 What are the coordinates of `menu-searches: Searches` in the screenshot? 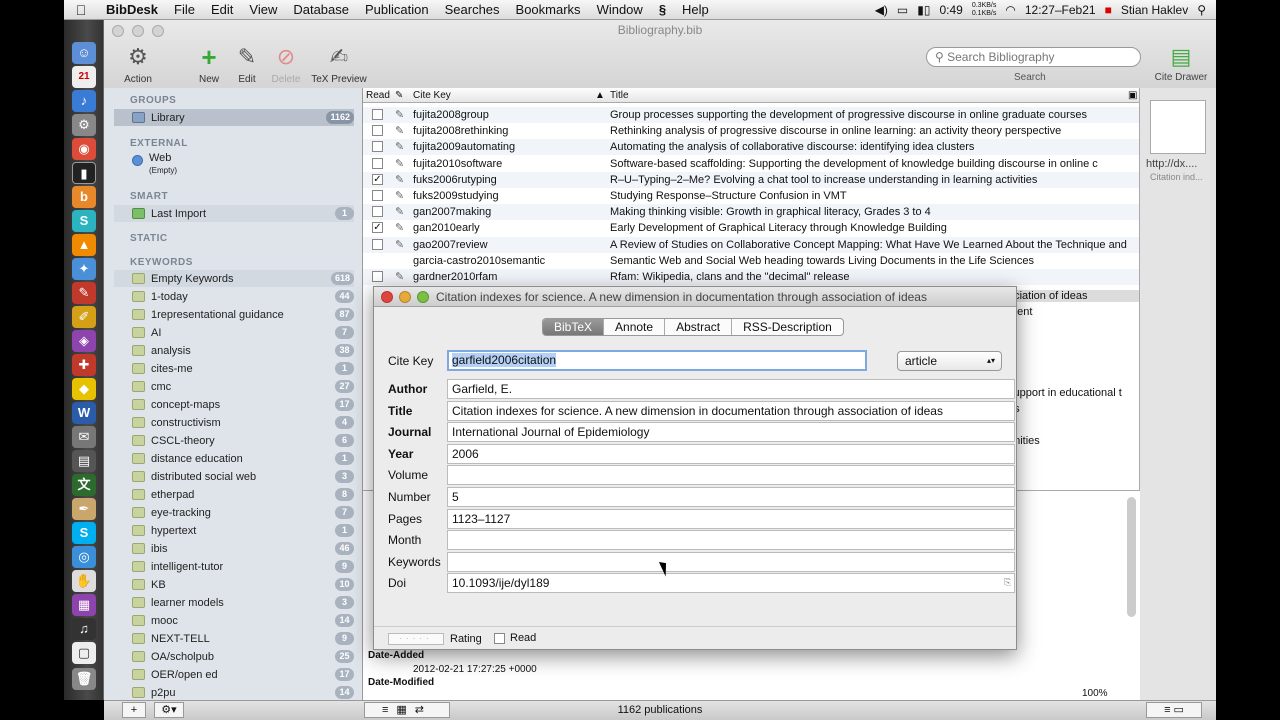 It's located at (472, 9).